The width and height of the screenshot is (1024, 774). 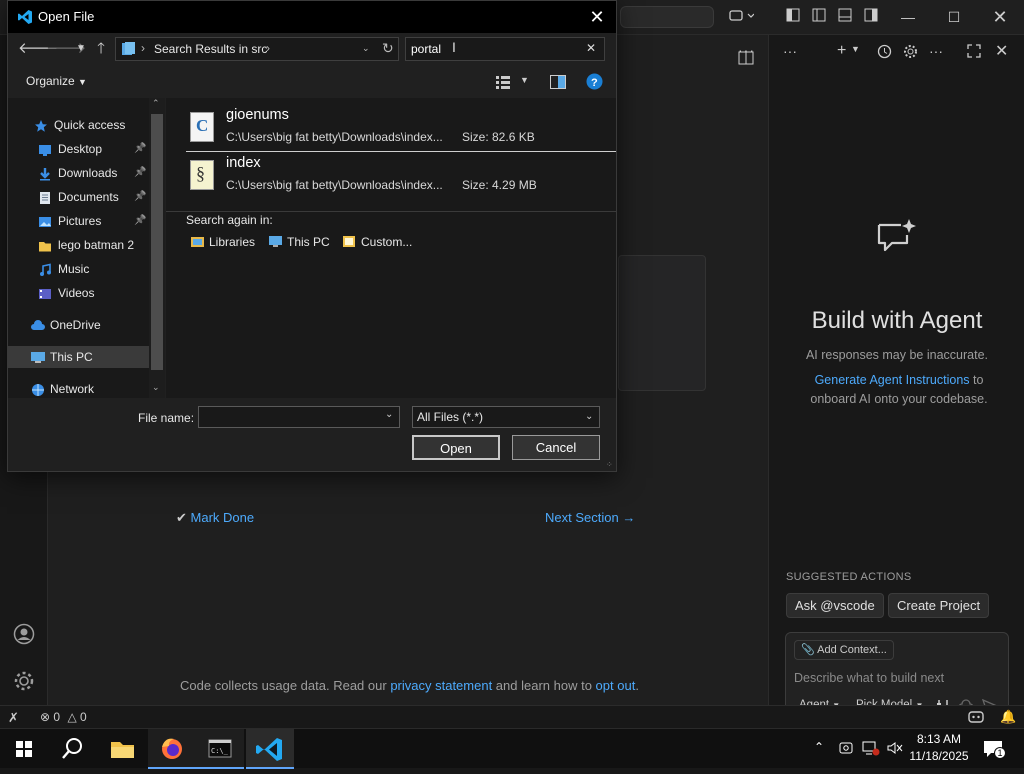 What do you see at coordinates (441, 685) in the screenshot?
I see `privacy-link: privacy statement` at bounding box center [441, 685].